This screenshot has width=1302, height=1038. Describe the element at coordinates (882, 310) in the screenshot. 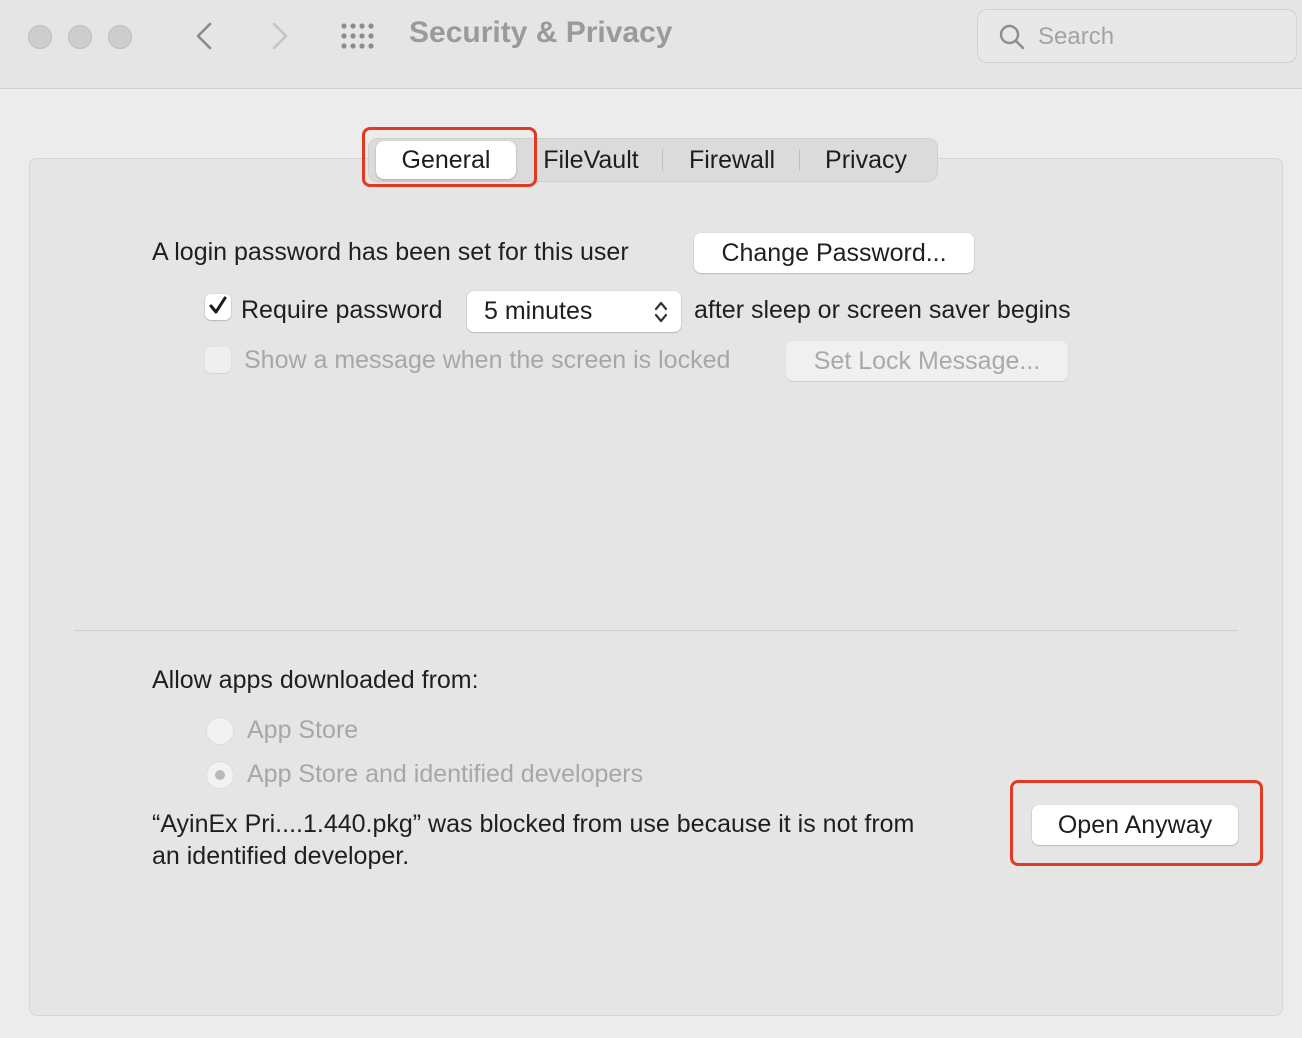

I see `after-sleep-text: after sleep or screen saver begins` at that location.